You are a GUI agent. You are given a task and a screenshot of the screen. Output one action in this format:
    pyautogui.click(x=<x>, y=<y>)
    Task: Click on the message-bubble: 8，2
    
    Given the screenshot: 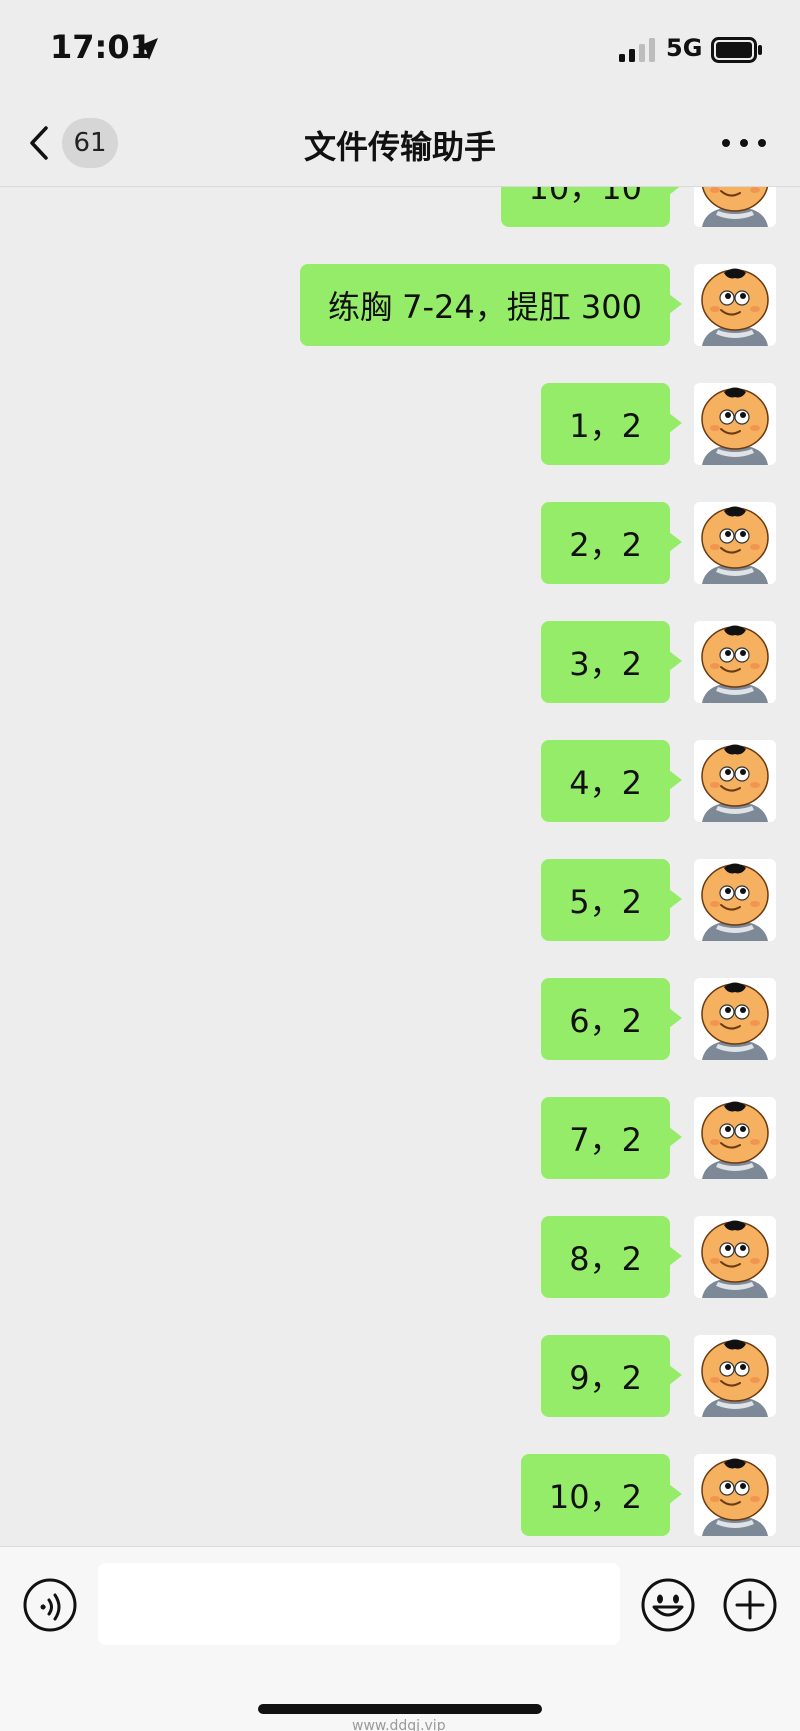 What is the action you would take?
    pyautogui.click(x=611, y=1257)
    